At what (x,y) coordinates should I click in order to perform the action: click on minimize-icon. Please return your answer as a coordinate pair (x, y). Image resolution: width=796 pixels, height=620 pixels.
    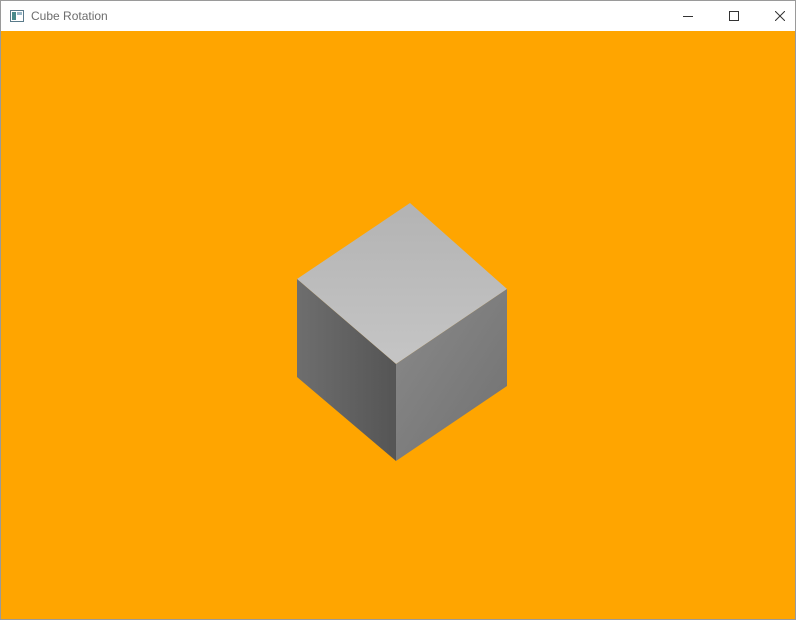
    Looking at the image, I should click on (688, 16).